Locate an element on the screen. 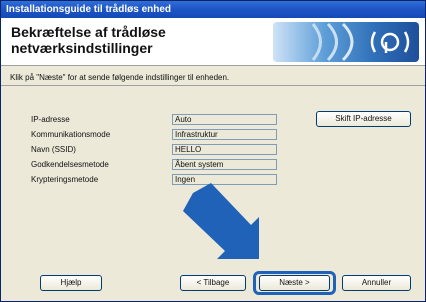 This screenshot has height=302, width=426. window-titlebar: Installationsguide til trådløs enhed is located at coordinates (213, 9).